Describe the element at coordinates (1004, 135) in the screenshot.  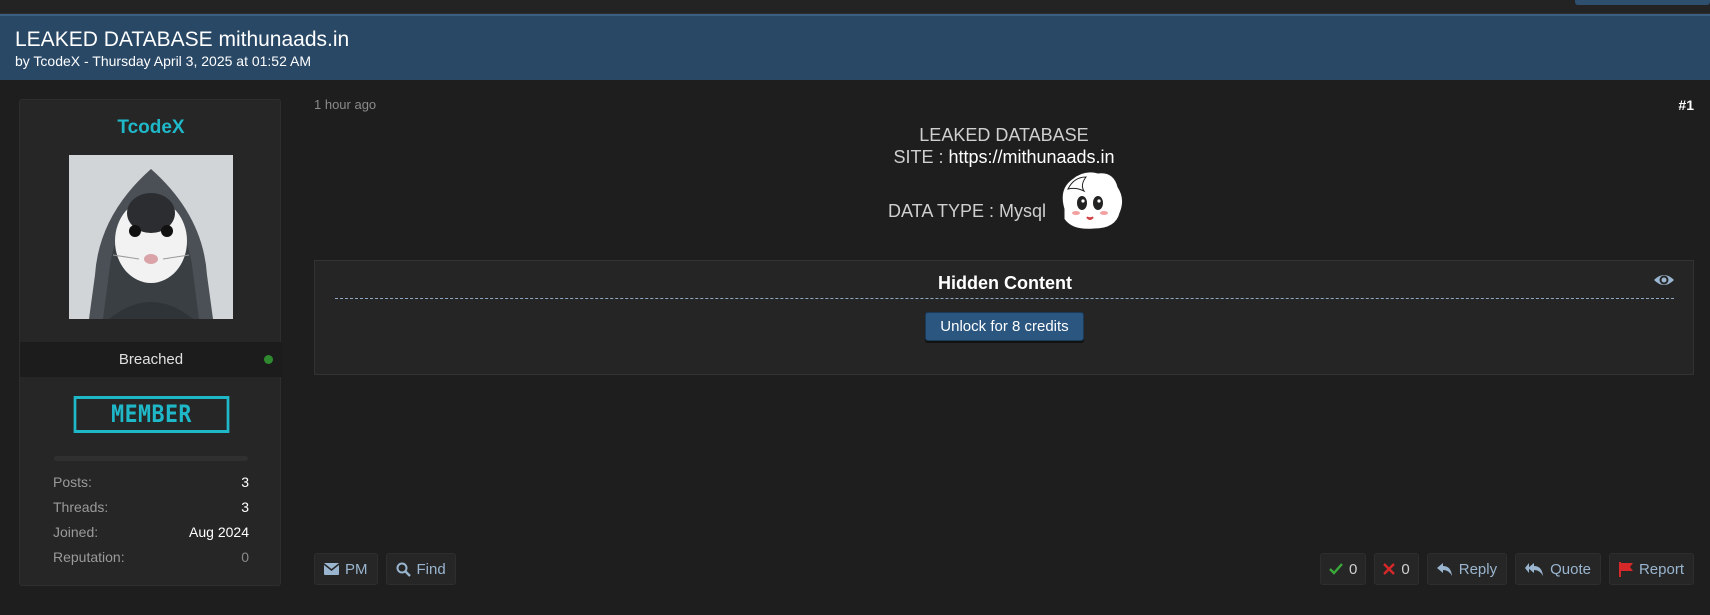
I see `post-line-title: LEAKED DATABASE` at that location.